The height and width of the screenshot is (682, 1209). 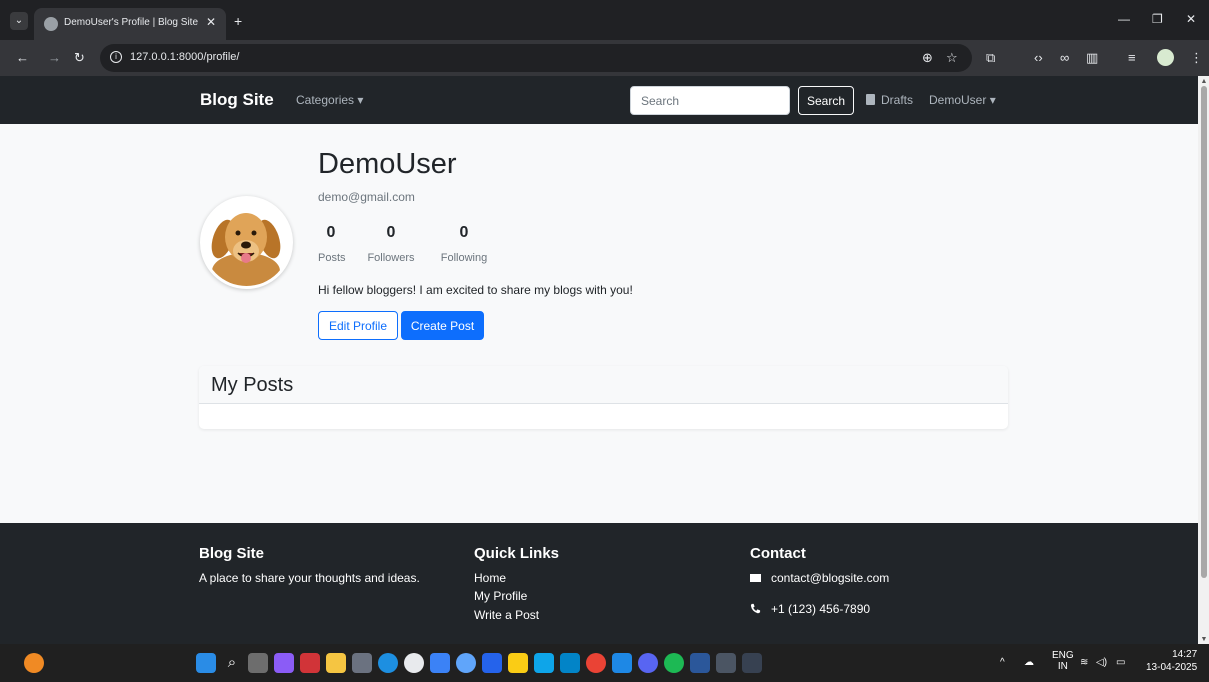 I want to click on minimize-icon: —, so click(x=1124, y=19).